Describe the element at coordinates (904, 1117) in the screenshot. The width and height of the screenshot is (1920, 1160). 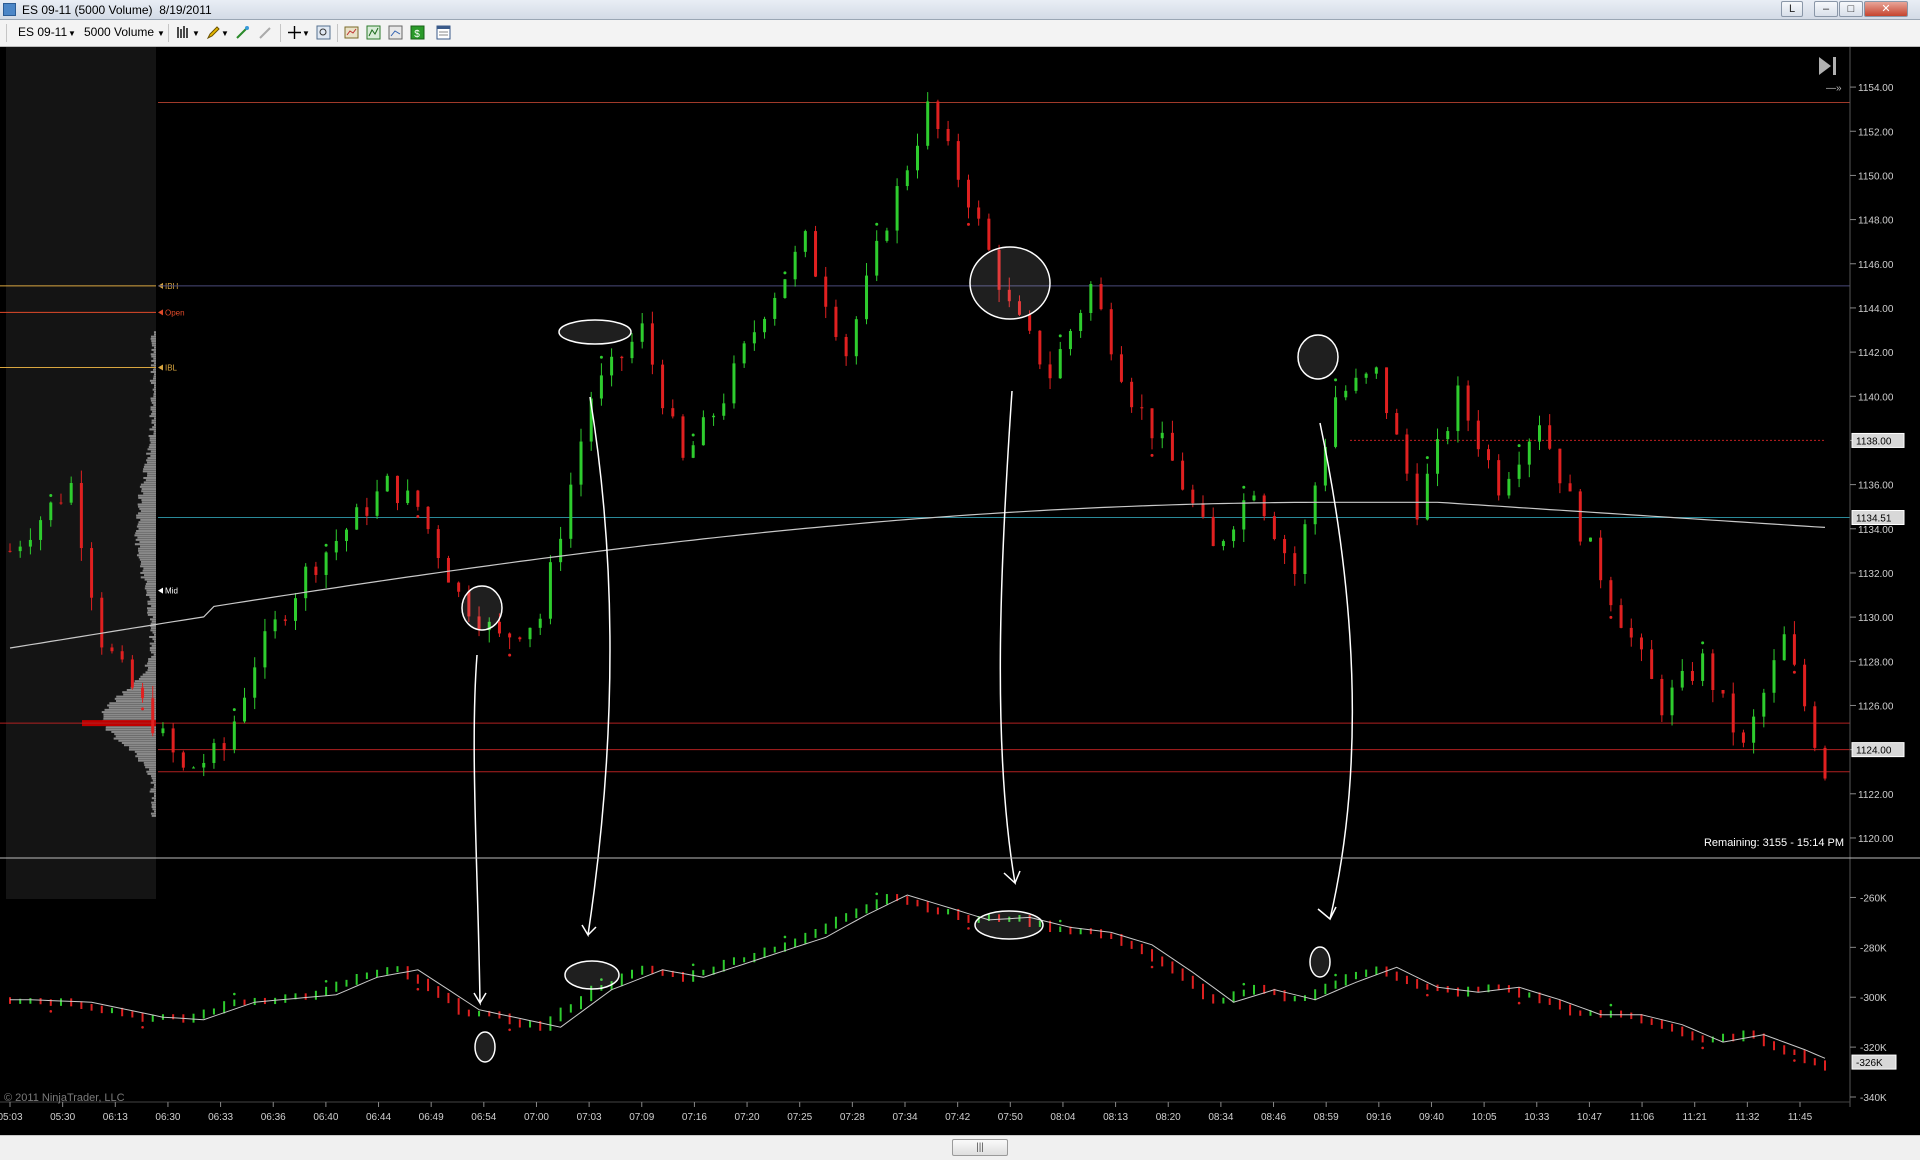
I see `time-tick-label: 07:34` at that location.